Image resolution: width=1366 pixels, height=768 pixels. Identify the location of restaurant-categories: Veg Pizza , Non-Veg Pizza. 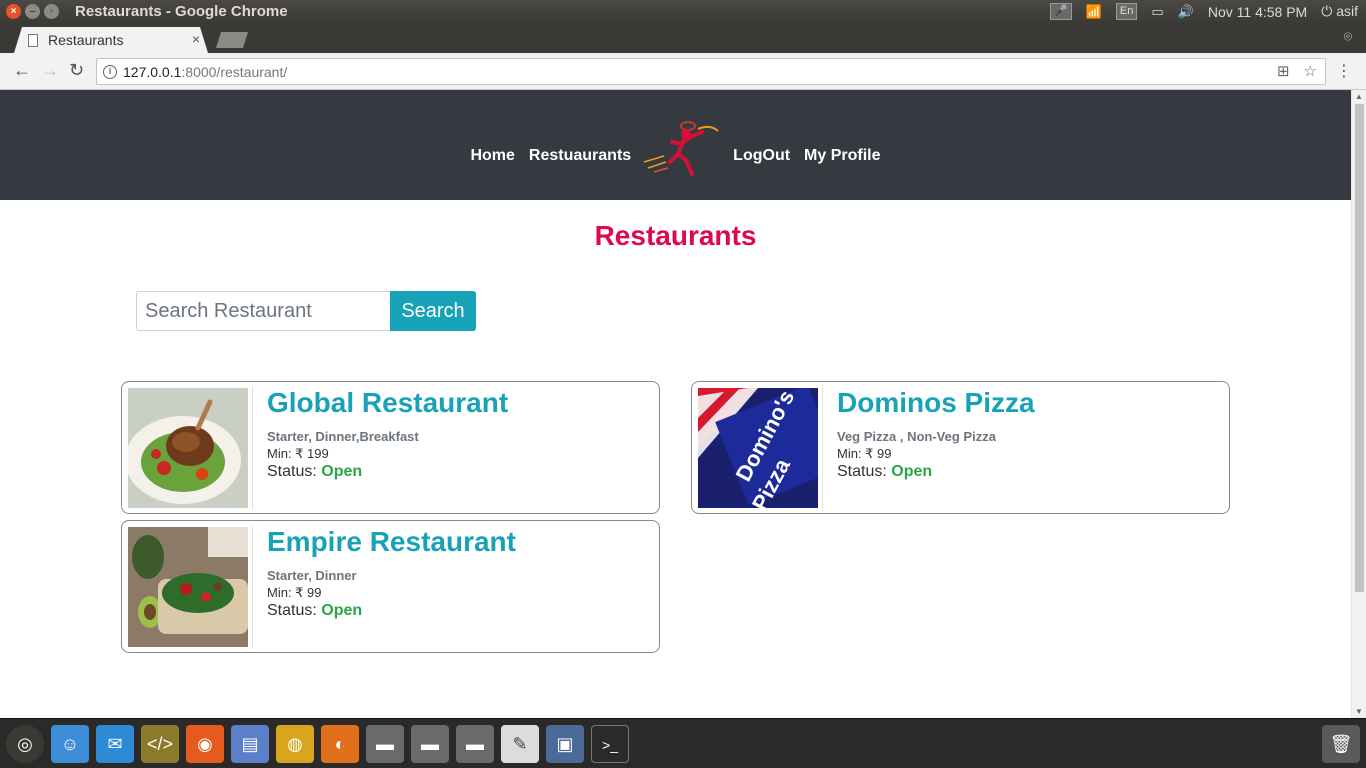
(916, 436).